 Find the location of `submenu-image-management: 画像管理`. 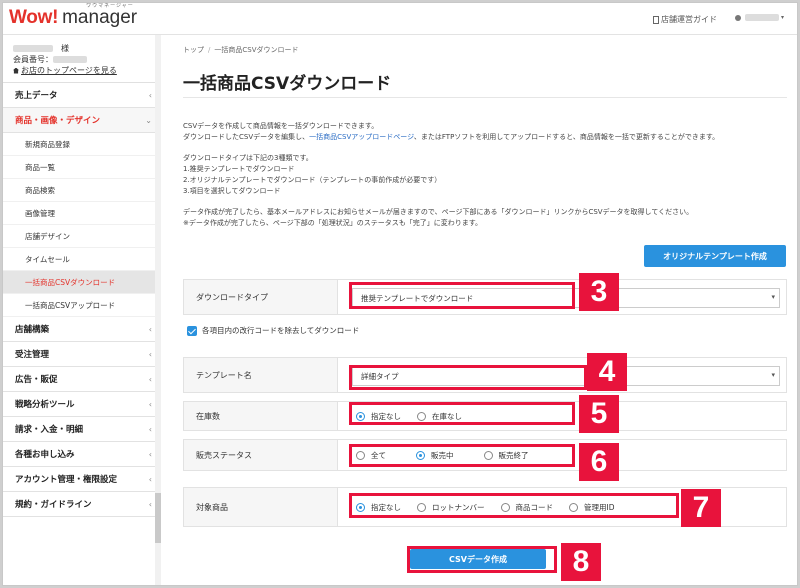

submenu-image-management: 画像管理 is located at coordinates (81, 213).